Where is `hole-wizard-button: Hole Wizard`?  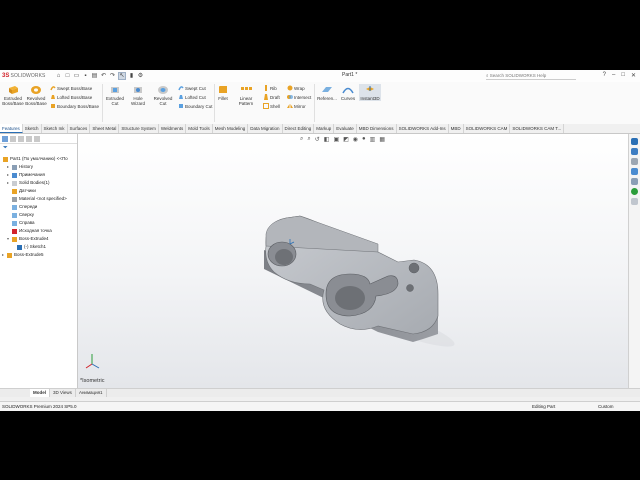 hole-wizard-button: Hole Wizard is located at coordinates (138, 95).